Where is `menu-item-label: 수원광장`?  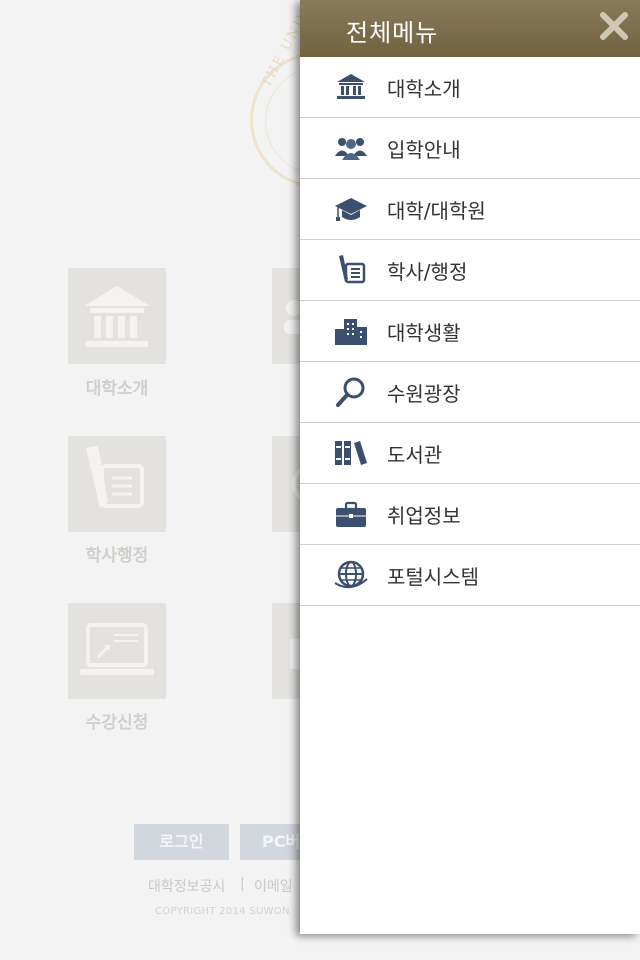
menu-item-label: 수원광장 is located at coordinates (424, 394).